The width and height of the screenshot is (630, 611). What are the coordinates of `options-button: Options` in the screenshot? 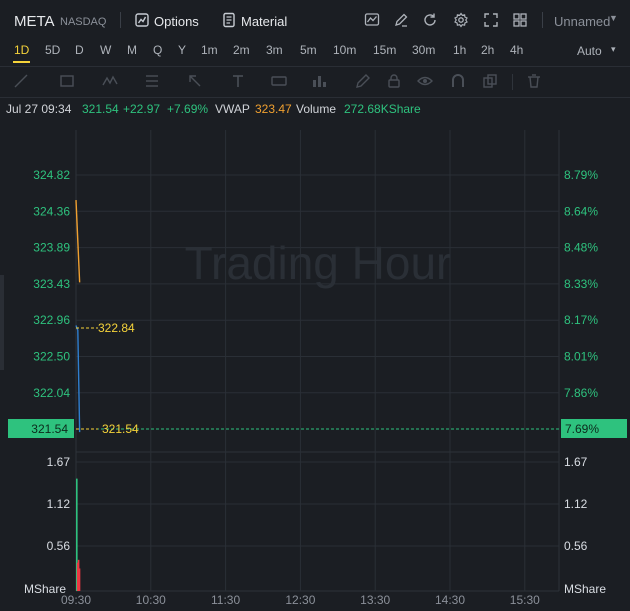 It's located at (176, 21).